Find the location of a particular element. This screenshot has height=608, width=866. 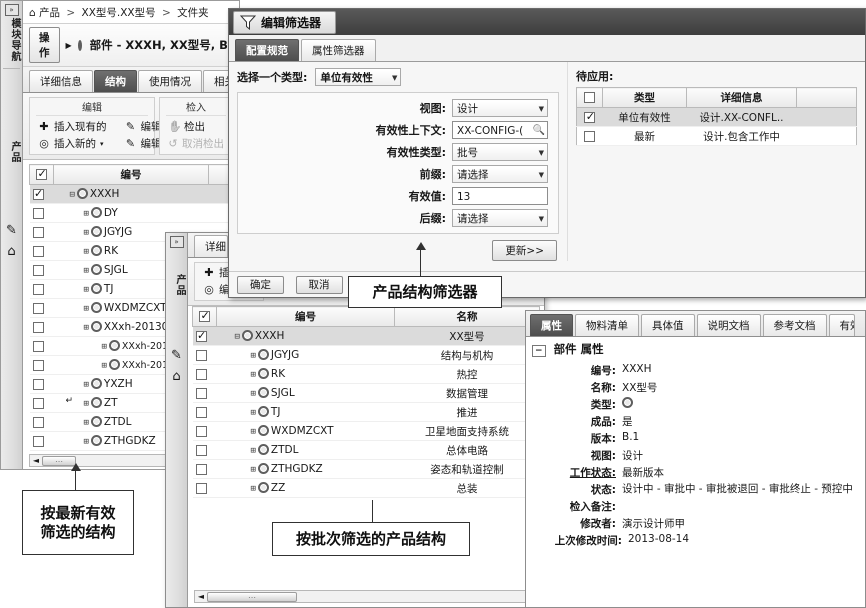

tab-config-spec: 配置规范 is located at coordinates (267, 50).